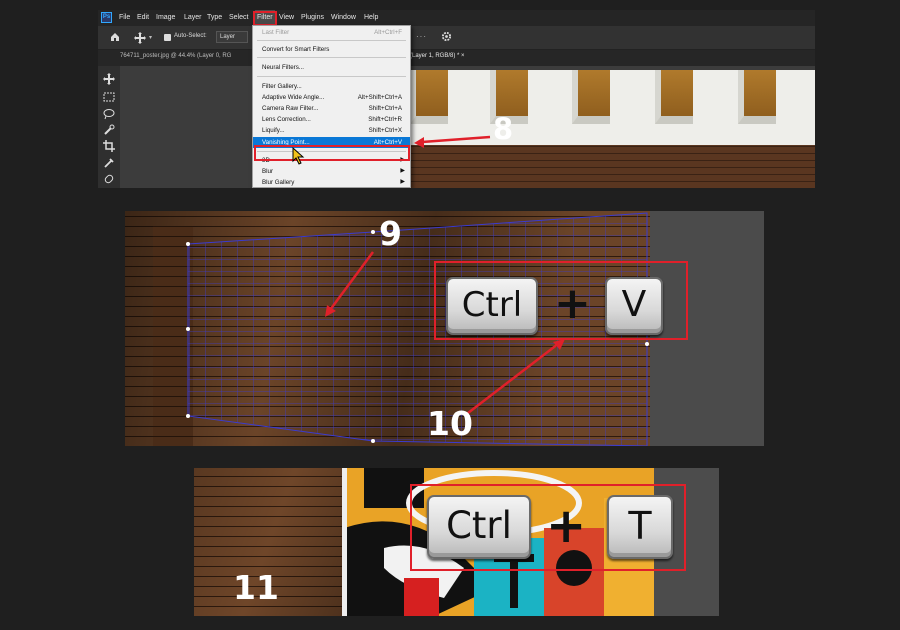 This screenshot has width=900, height=630. I want to click on step-number-10: 10, so click(450, 423).